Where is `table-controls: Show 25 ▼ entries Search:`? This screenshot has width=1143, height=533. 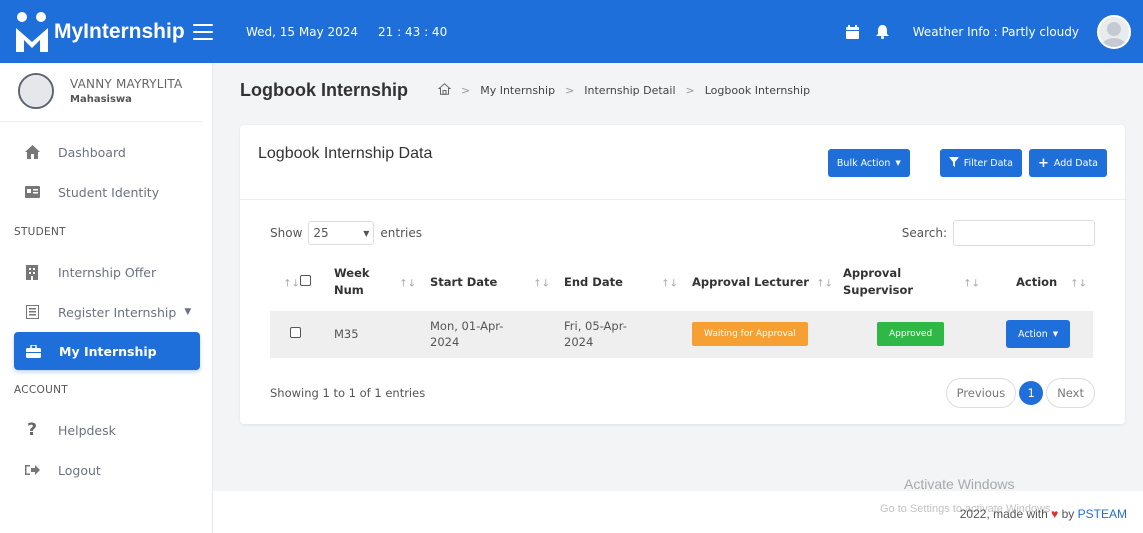 table-controls: Show 25 ▼ entries Search: is located at coordinates (682, 225).